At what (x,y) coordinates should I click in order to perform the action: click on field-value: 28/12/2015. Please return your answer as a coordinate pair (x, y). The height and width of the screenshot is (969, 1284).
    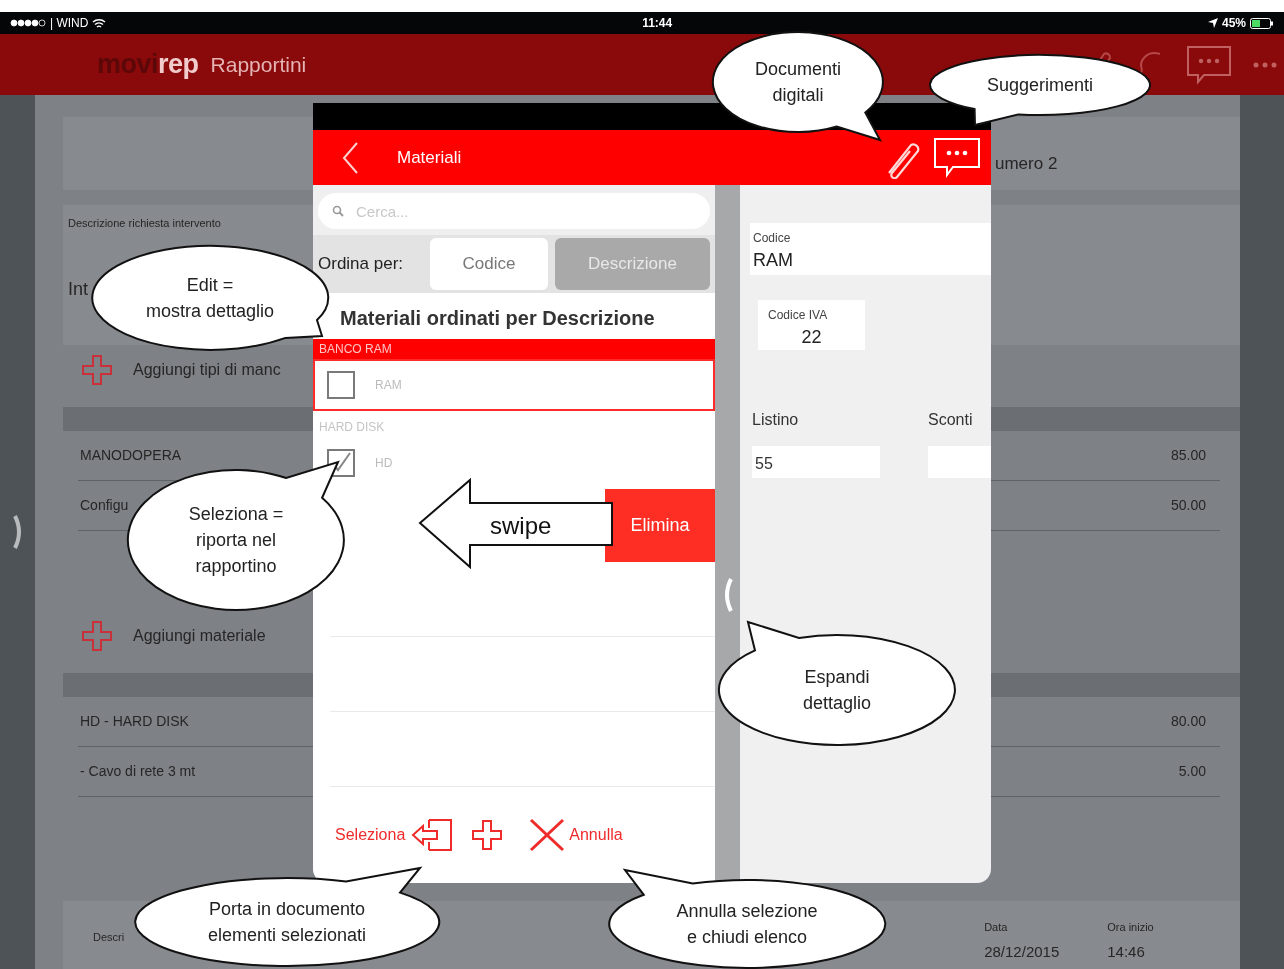
    Looking at the image, I should click on (1022, 951).